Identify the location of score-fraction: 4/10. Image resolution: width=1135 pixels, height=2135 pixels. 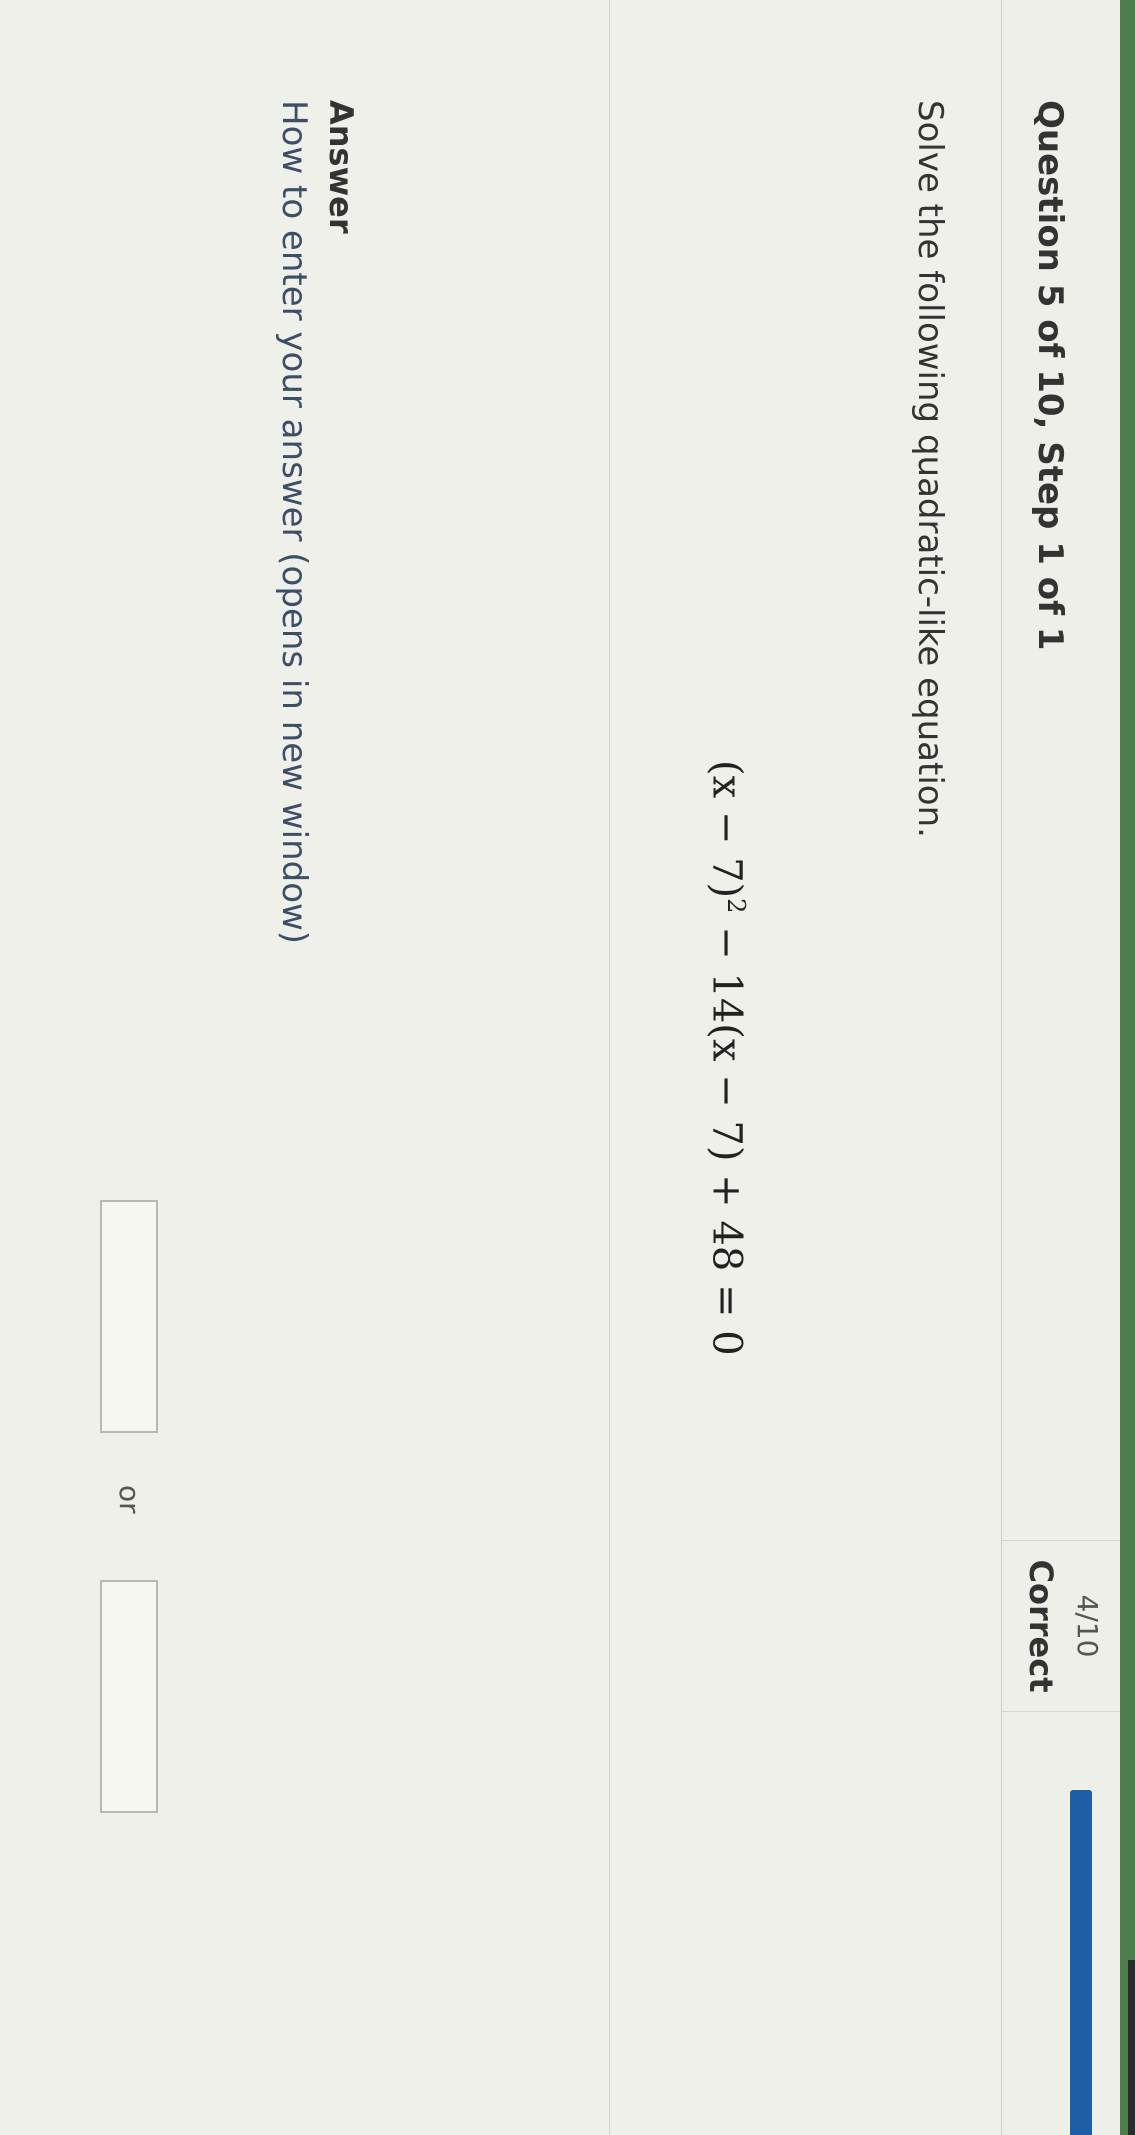
(1087, 1626).